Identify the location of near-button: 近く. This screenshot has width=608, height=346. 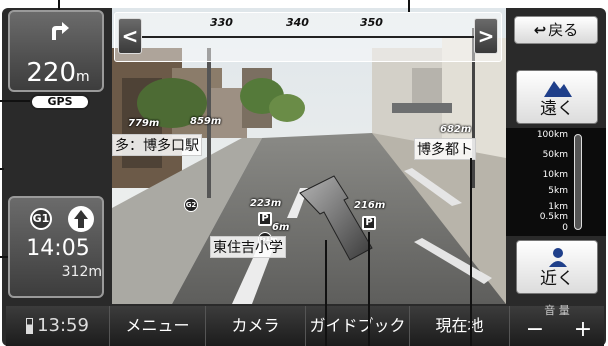
(557, 267).